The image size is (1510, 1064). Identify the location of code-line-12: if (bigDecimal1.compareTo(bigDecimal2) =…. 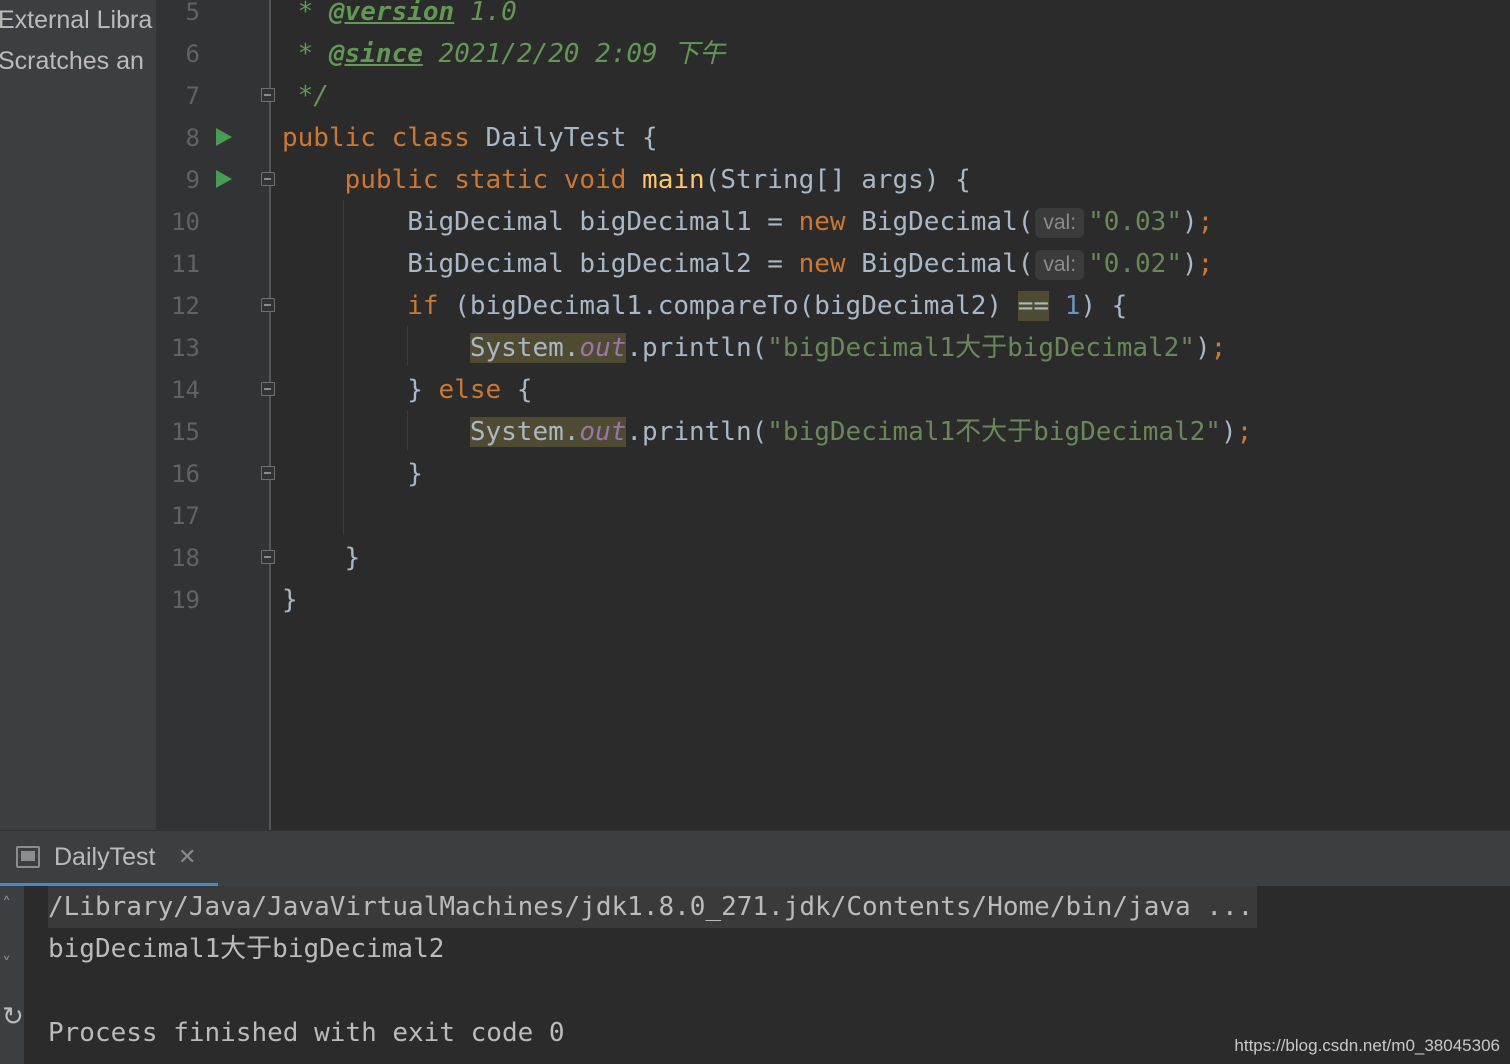
(704, 306).